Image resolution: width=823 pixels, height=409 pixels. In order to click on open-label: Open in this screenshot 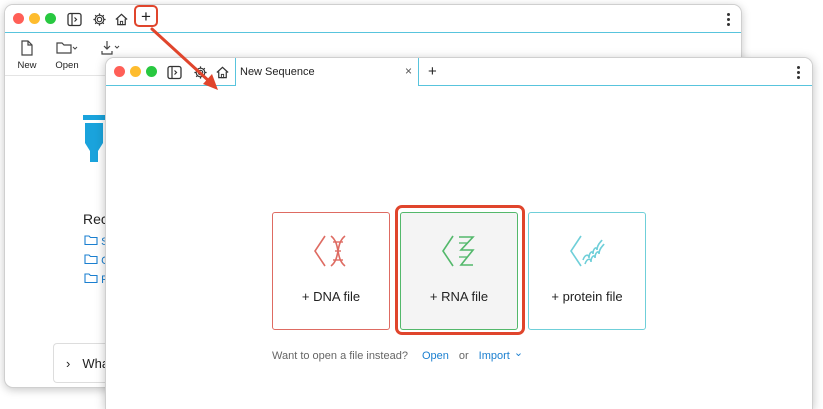, I will do `click(67, 65)`.